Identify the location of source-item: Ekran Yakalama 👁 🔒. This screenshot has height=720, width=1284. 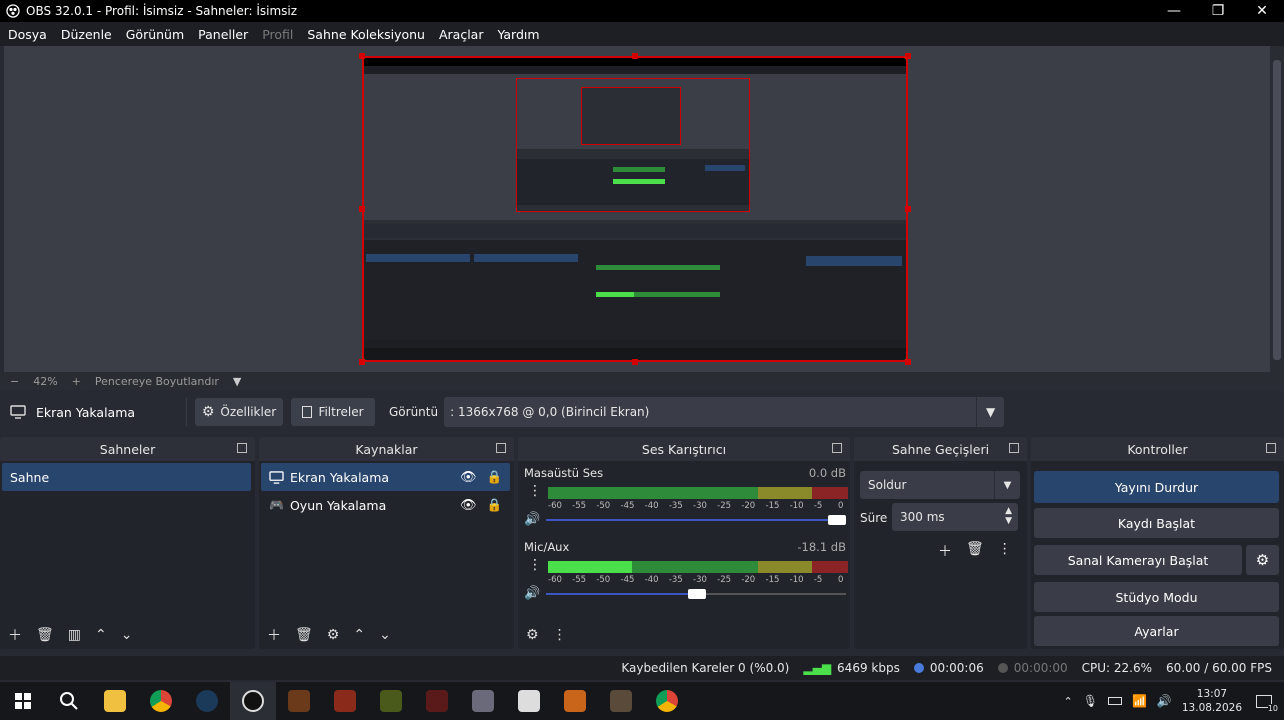
(385, 477).